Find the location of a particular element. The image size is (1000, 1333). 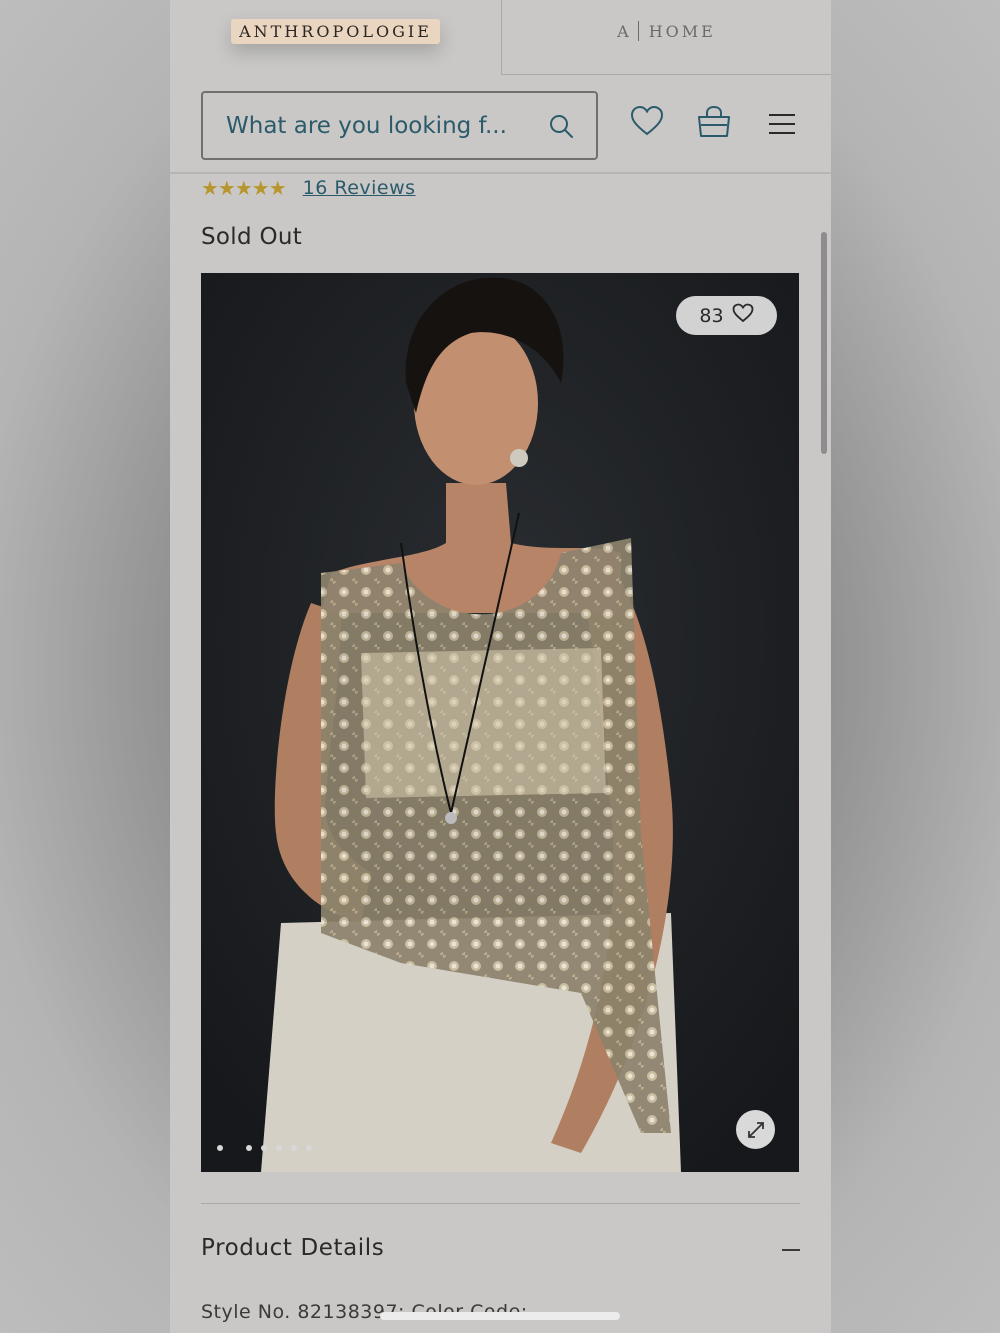

heart-outline-icon is located at coordinates (743, 315).